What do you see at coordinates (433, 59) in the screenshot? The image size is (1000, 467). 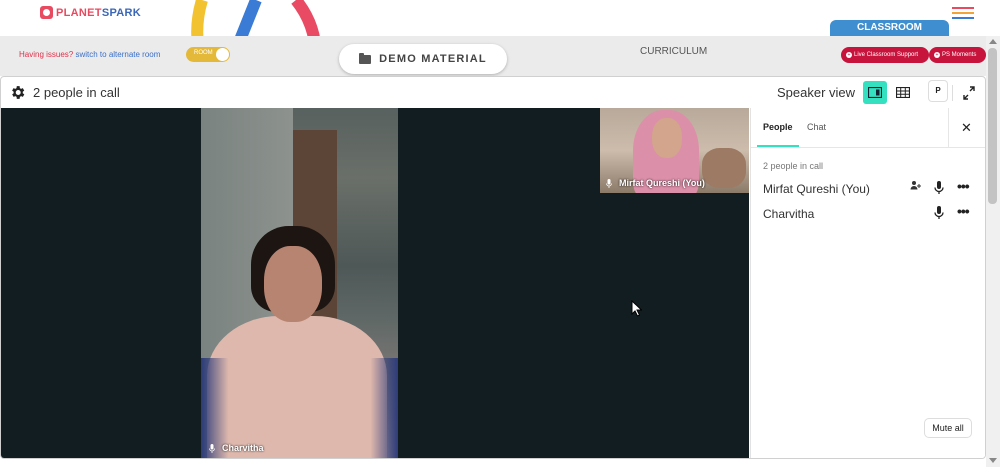 I see `demo-material-label: DEMO MATERIAL` at bounding box center [433, 59].